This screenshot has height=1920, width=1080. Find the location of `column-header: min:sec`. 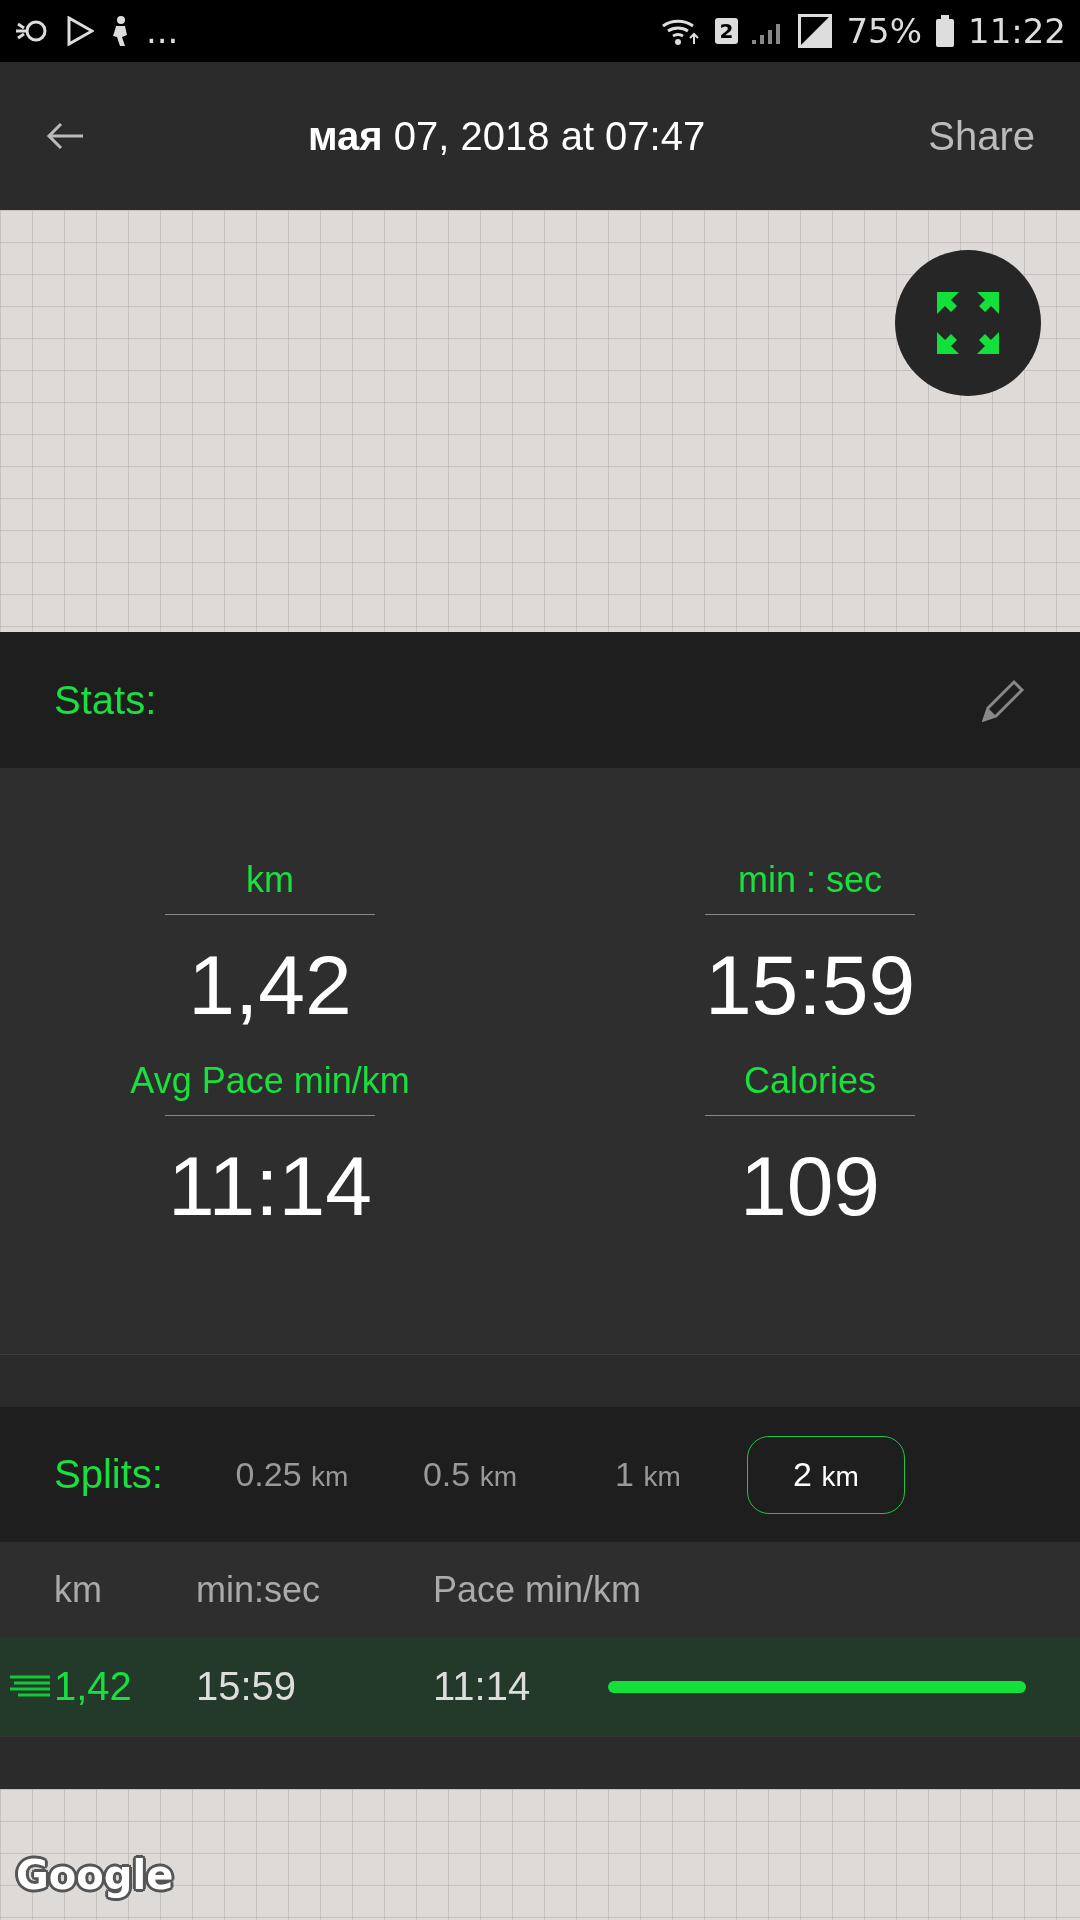

column-header: min:sec is located at coordinates (259, 1589).